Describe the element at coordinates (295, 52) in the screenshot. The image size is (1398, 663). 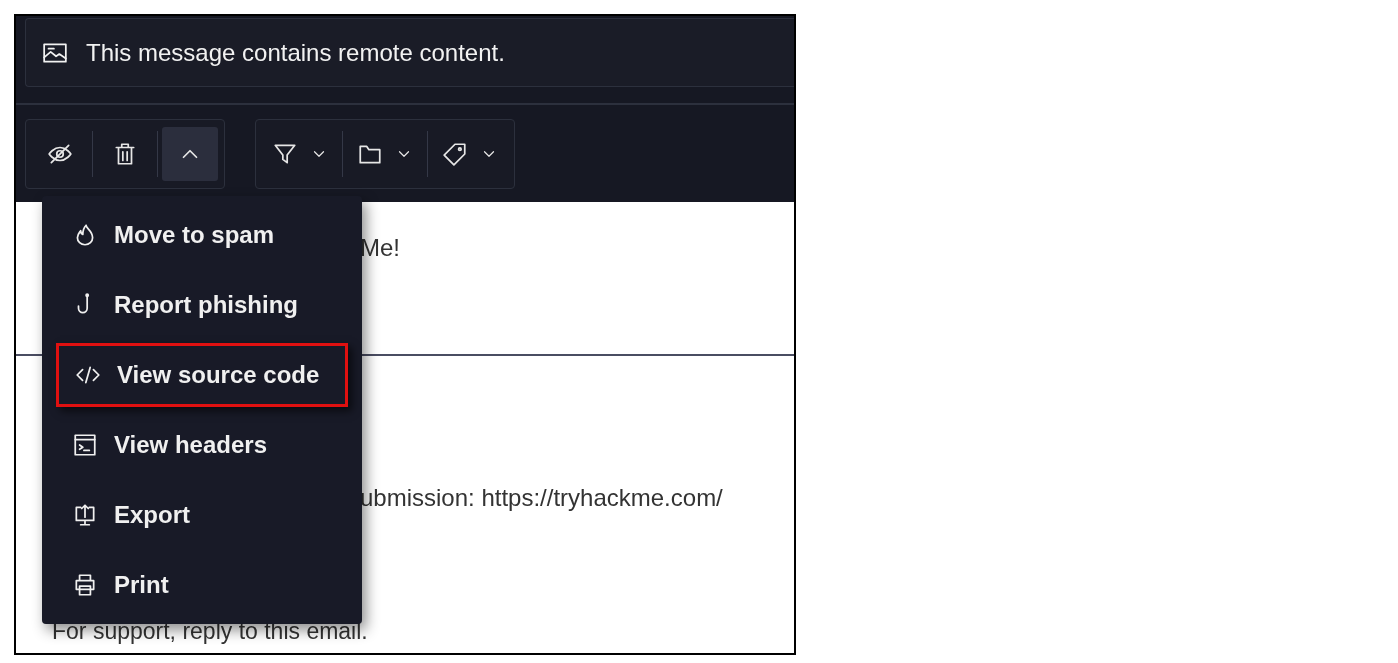
I see `banner-text: This message contains remote content.` at that location.